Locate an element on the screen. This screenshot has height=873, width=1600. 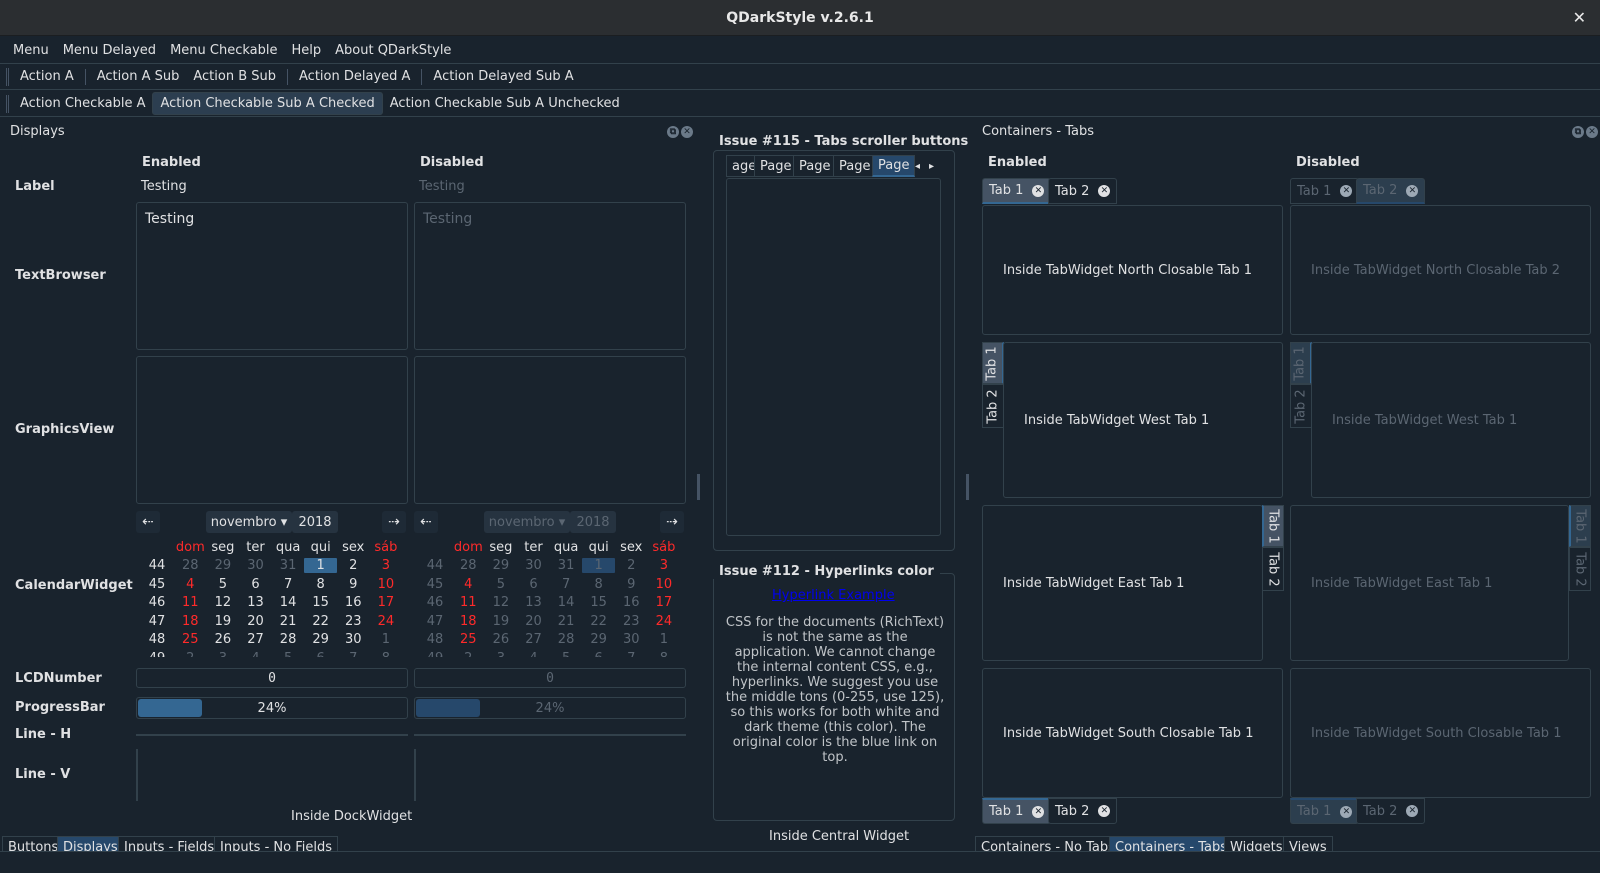
dock-buttons: ⧉ ✕ is located at coordinates (1585, 132).